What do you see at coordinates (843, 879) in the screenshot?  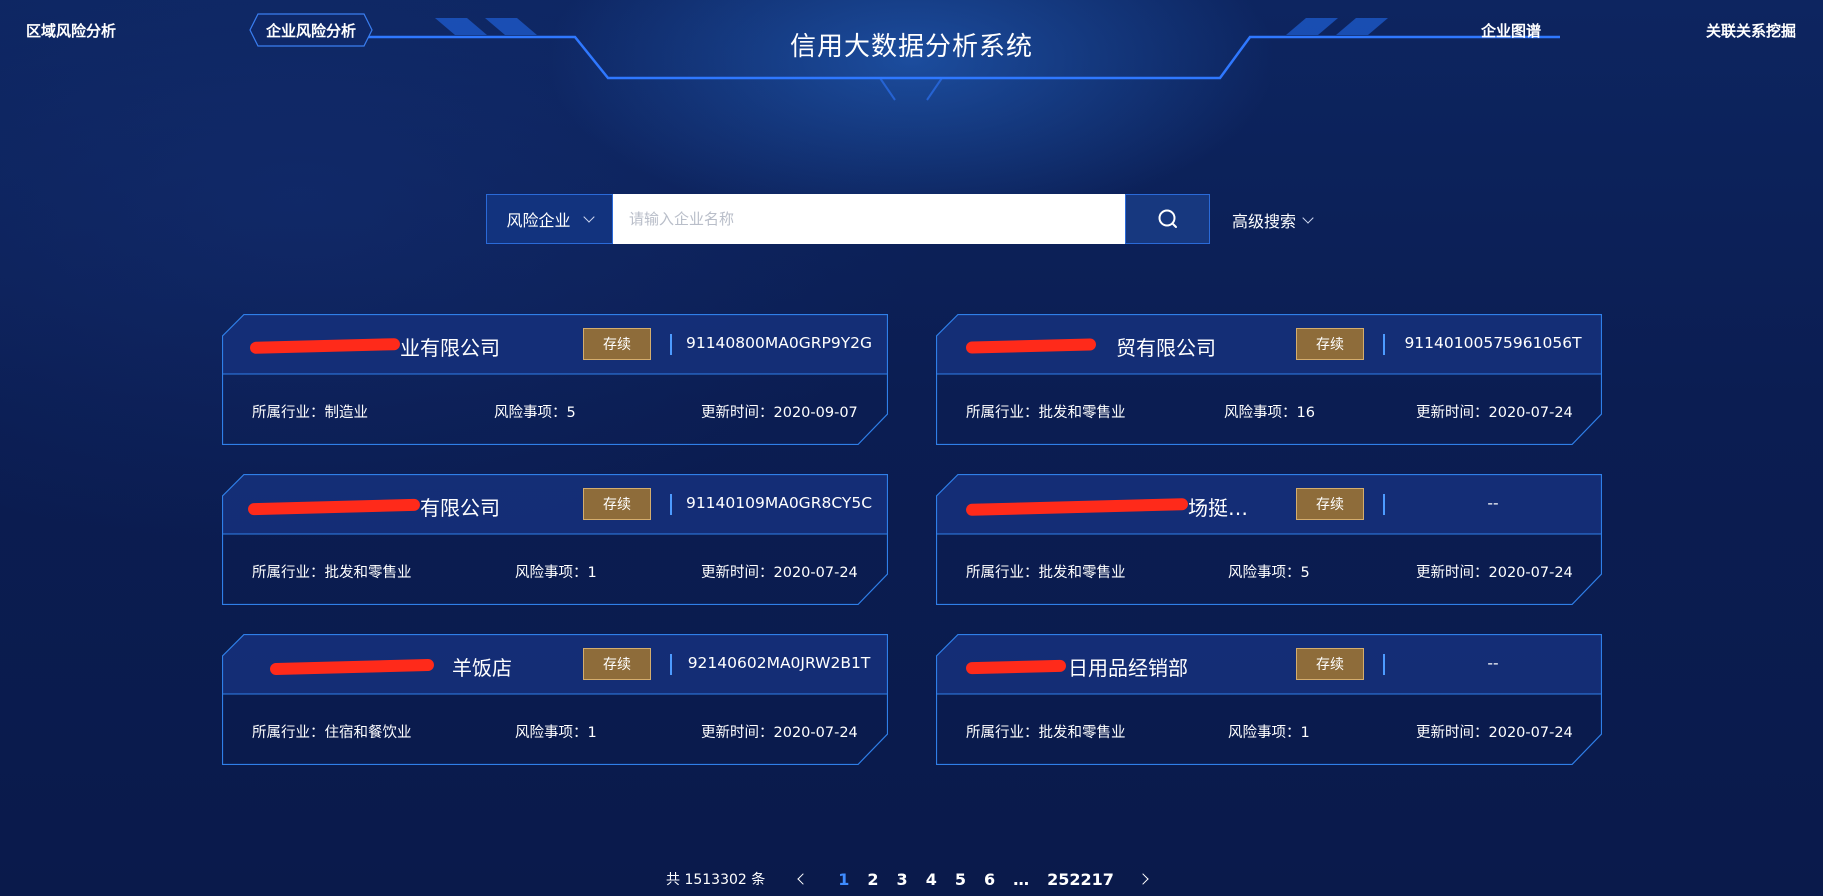 I see `page-1: 1` at bounding box center [843, 879].